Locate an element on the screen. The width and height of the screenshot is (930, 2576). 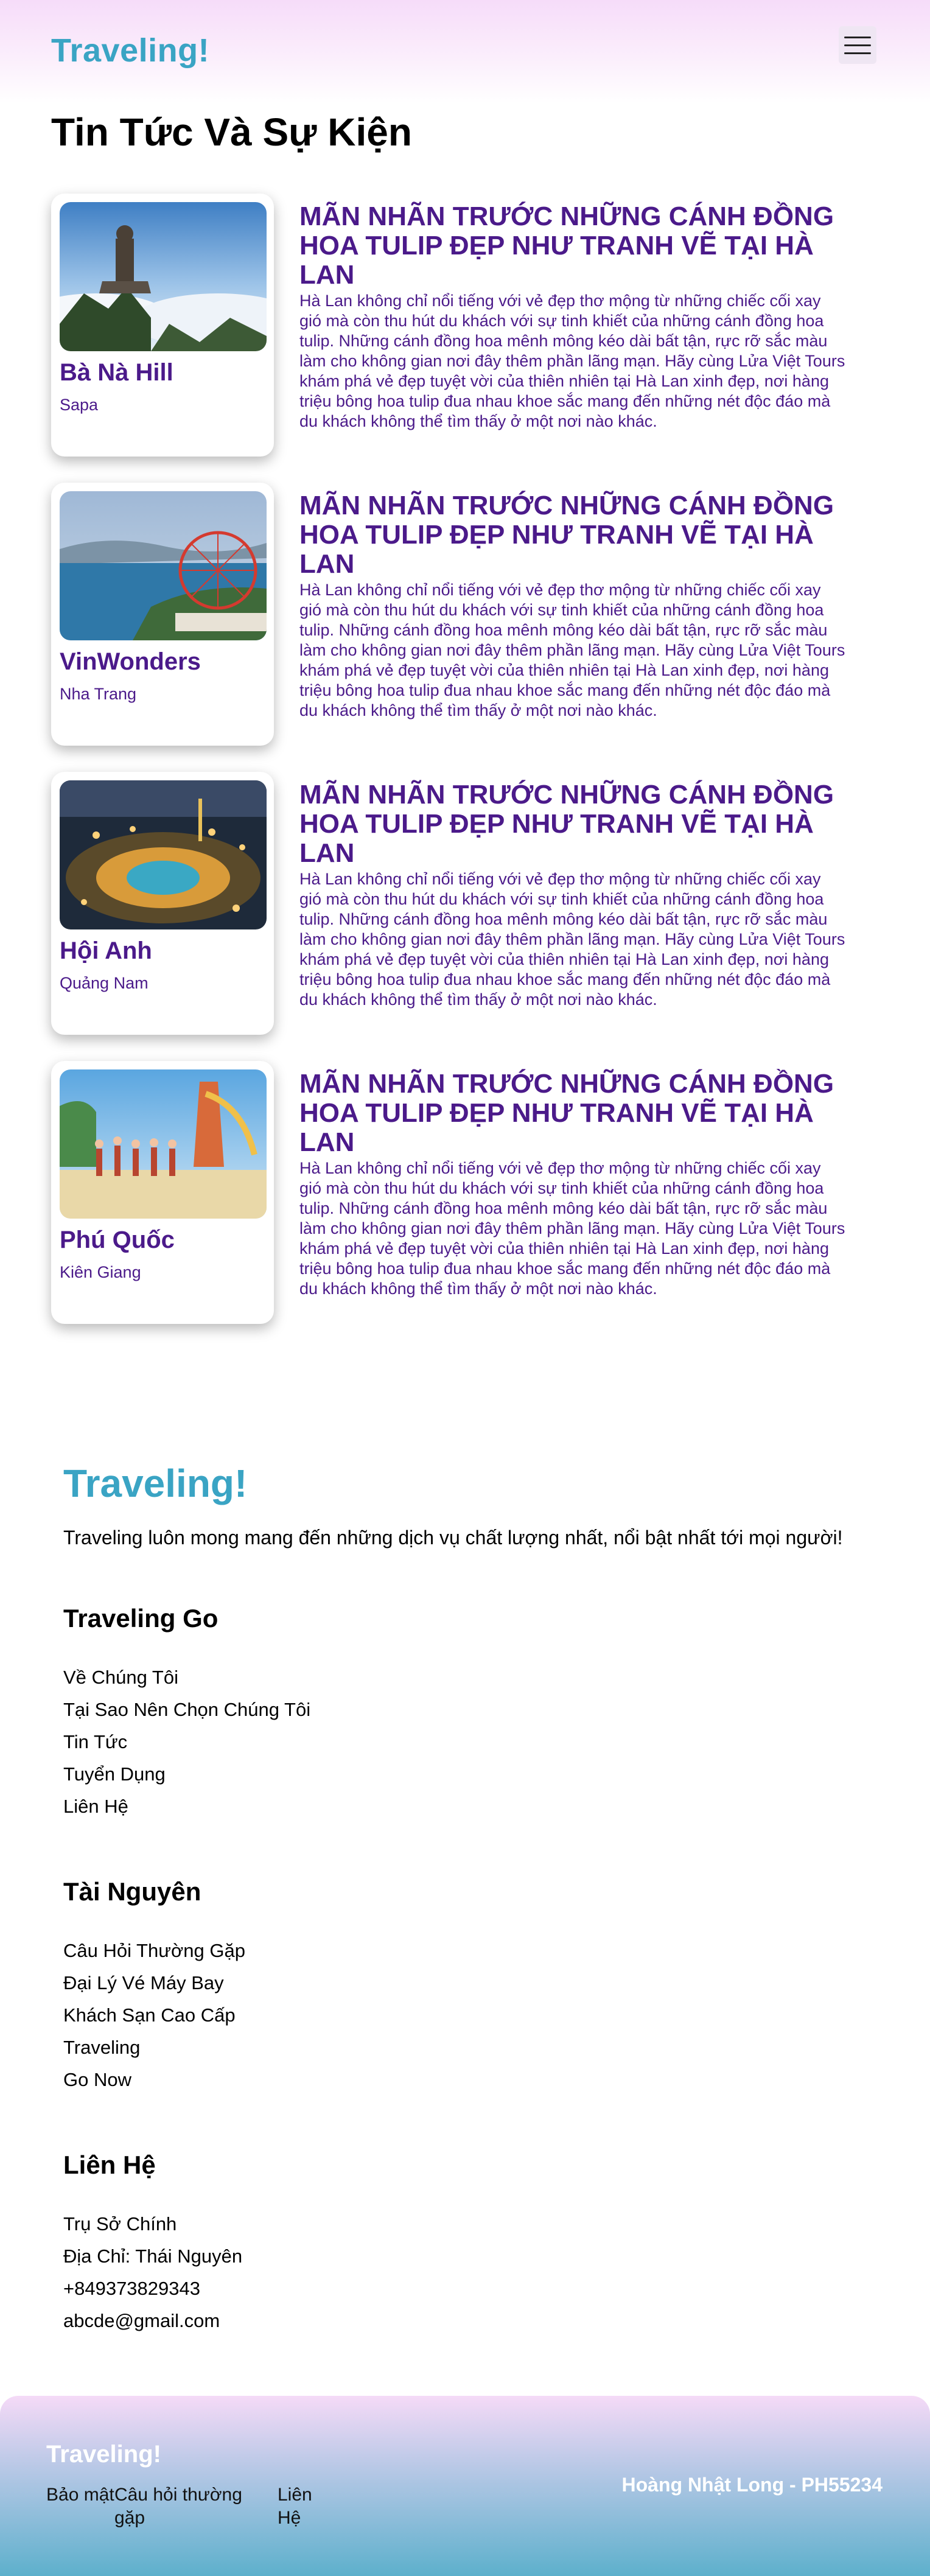
destination-location: Nha Trang is located at coordinates (98, 694).